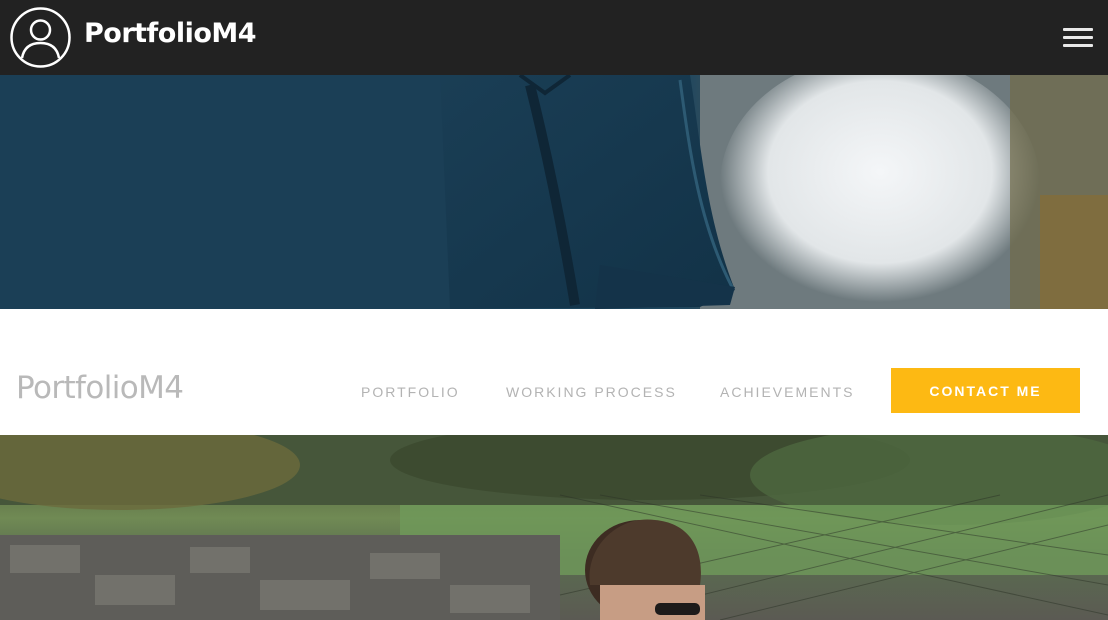  Describe the element at coordinates (985, 390) in the screenshot. I see `contact-me-button: CONTACT ME` at that location.